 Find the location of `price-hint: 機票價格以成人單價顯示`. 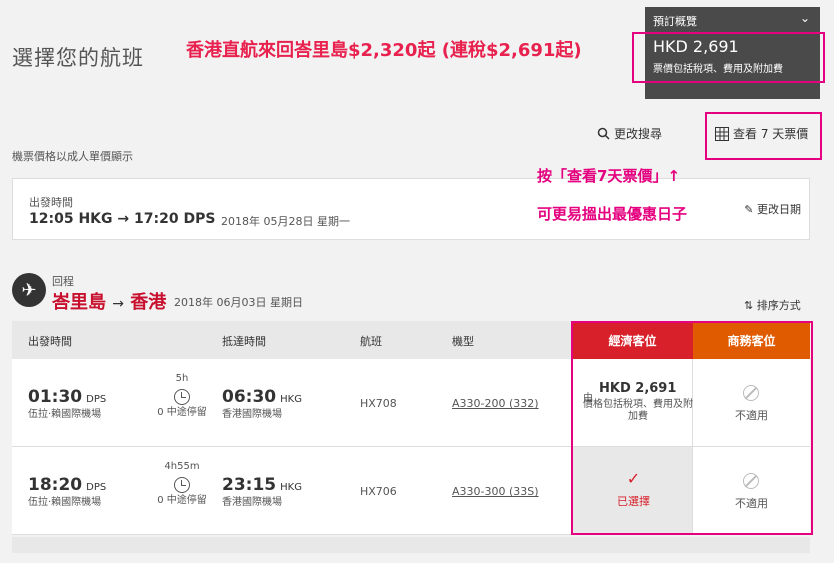

price-hint: 機票價格以成人單價顯示 is located at coordinates (72, 156).